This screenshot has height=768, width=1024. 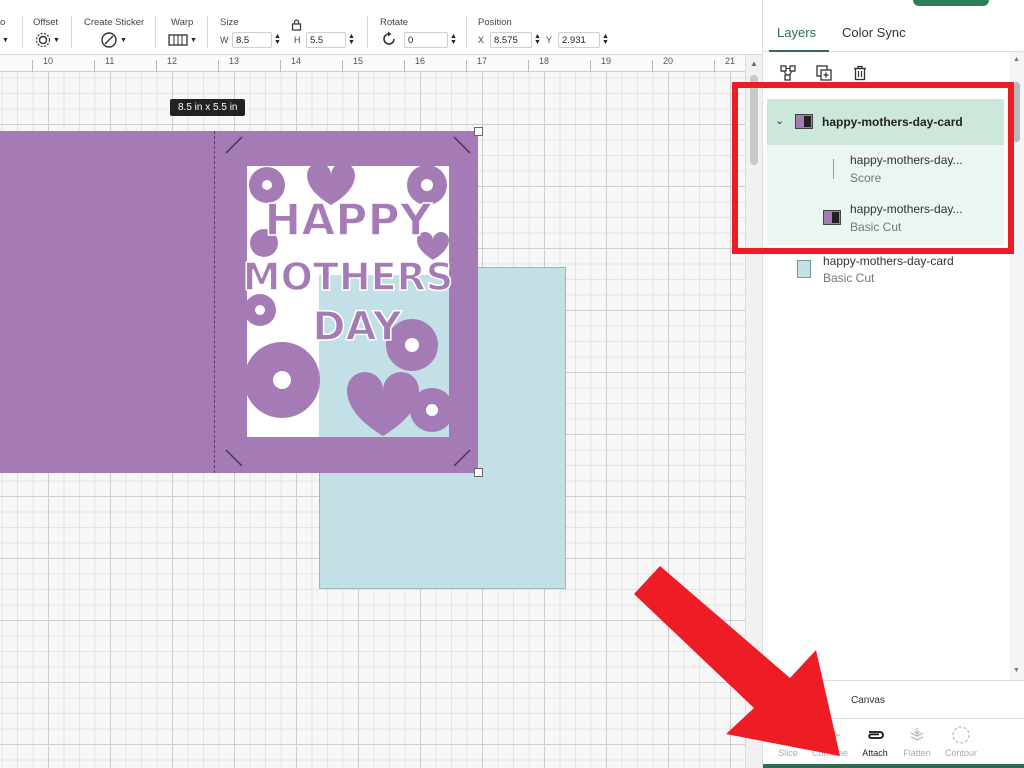 I want to click on panel-tabs: Layers Color Sync, so click(x=893, y=33).